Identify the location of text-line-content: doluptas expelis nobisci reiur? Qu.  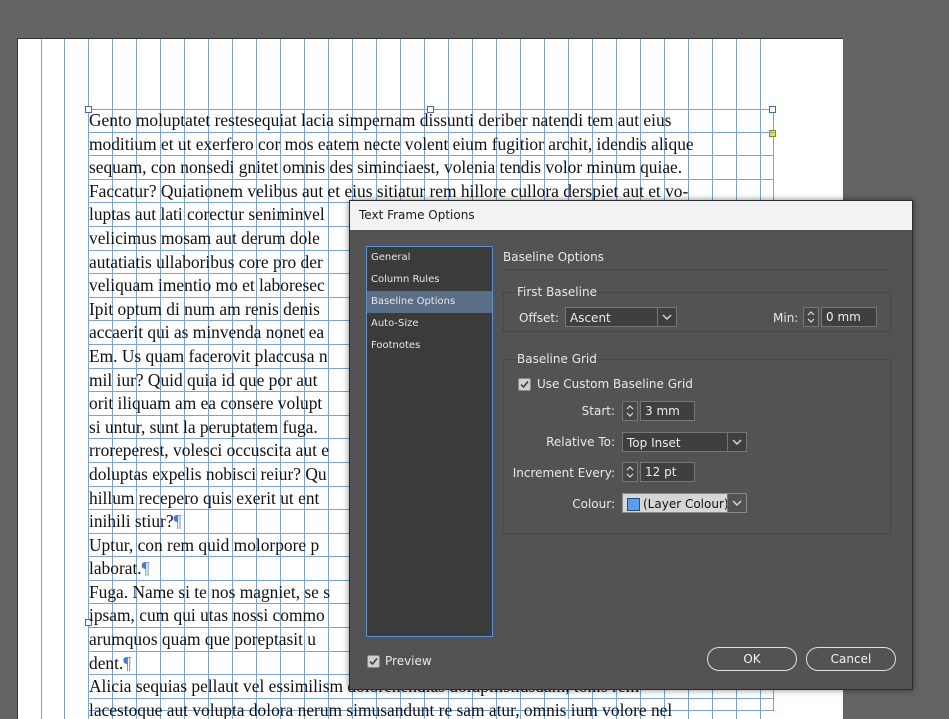
(208, 473).